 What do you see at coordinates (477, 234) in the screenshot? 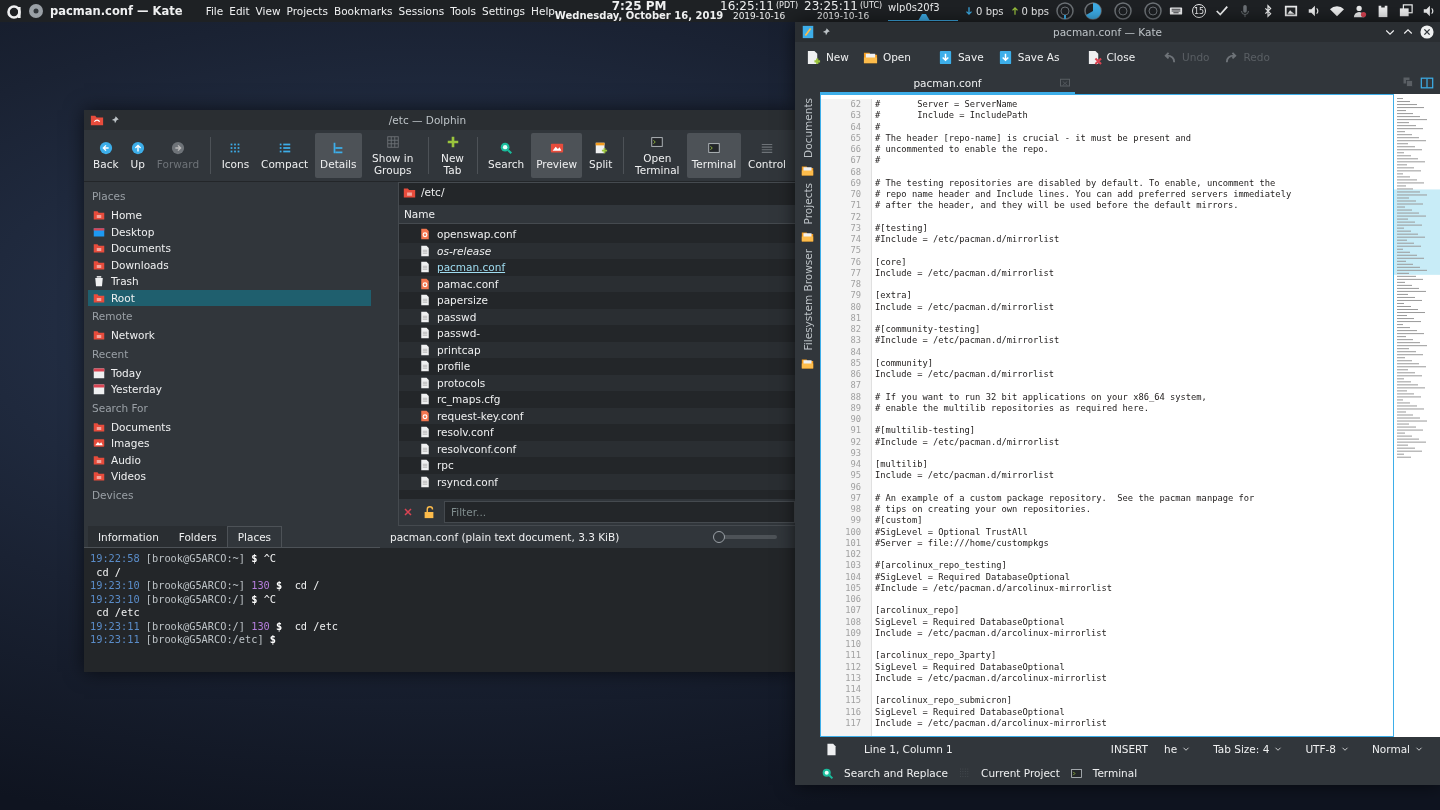
I see `file-name: openswap.conf` at bounding box center [477, 234].